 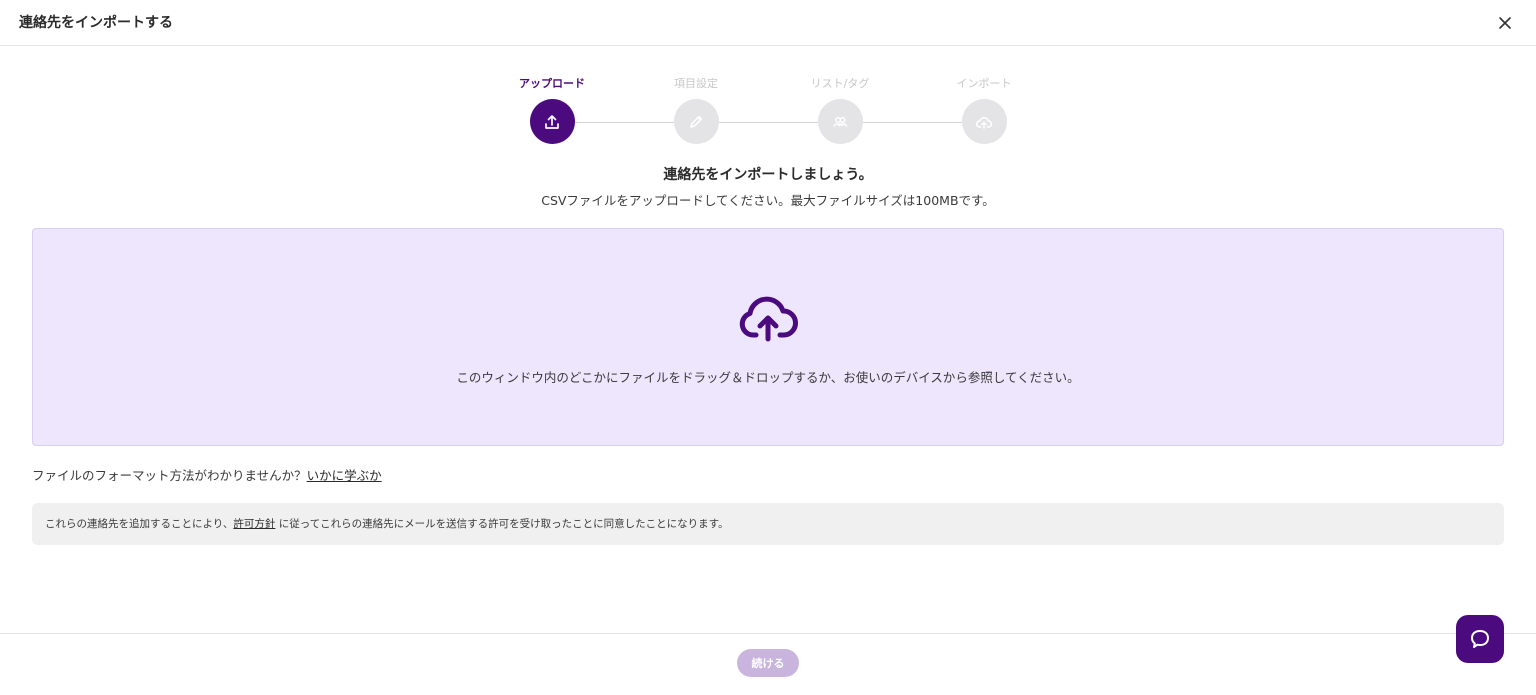 I want to click on step-list-tag: リスト/タグ, so click(x=840, y=109).